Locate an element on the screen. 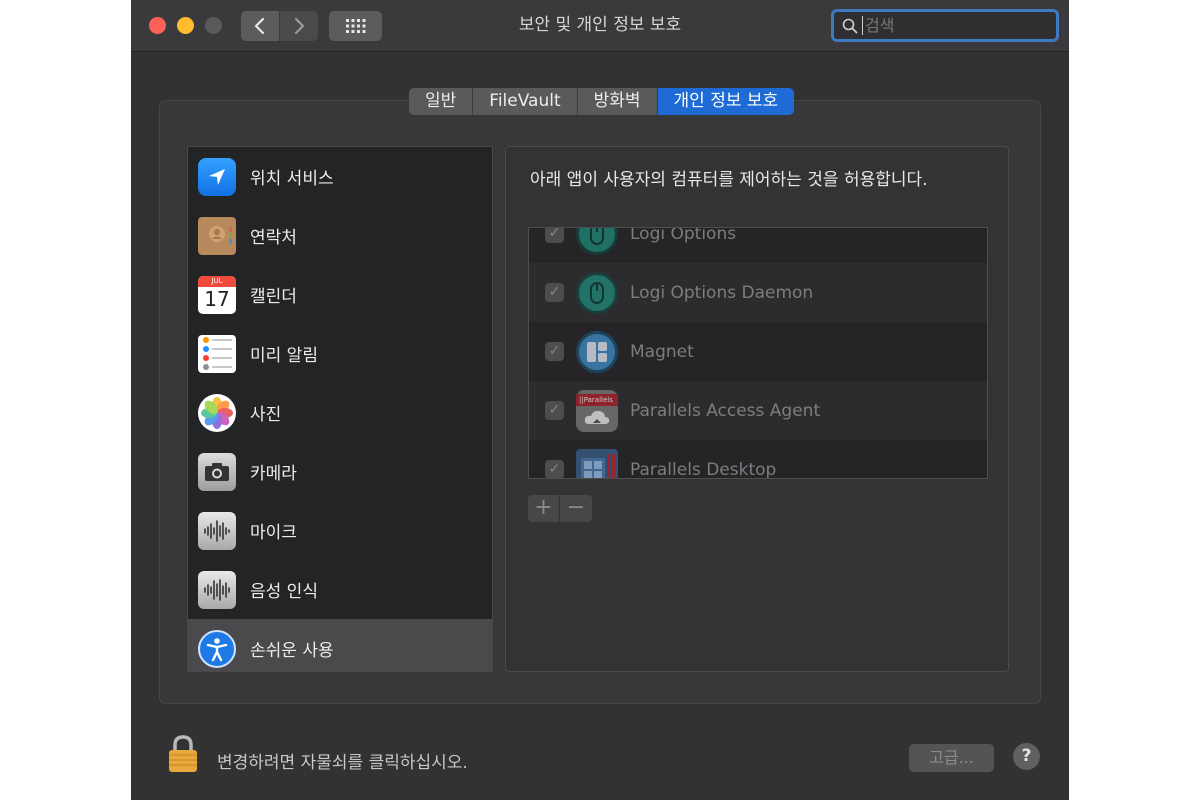  tab-bar: 일반 FileVault 방화벽 개인 정보 보호 is located at coordinates (602, 101).